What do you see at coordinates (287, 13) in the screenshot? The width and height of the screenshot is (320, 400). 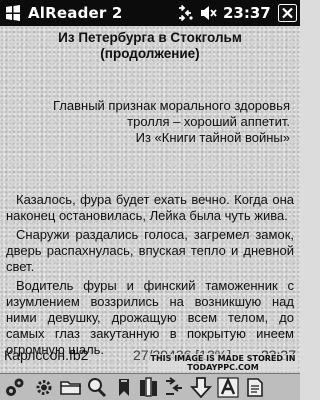 I see `close-icon` at bounding box center [287, 13].